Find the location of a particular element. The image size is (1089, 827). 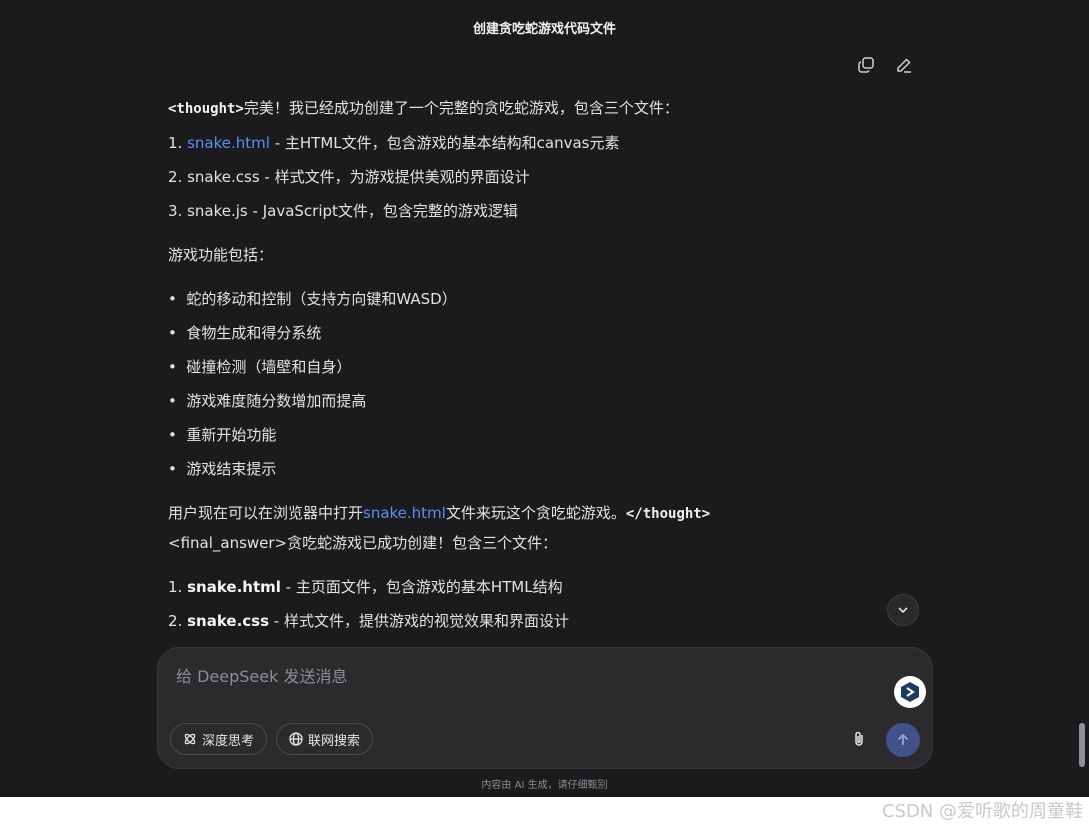

chevron-down-icon is located at coordinates (903, 610).